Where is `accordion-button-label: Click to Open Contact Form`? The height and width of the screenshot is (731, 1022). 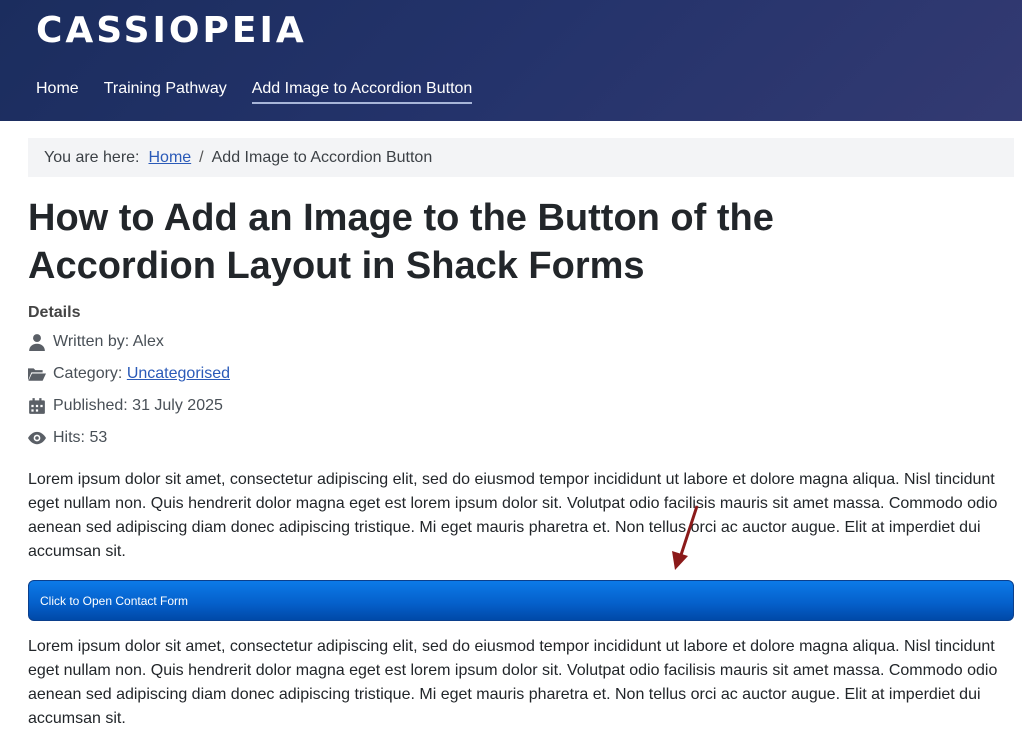 accordion-button-label: Click to Open Contact Form is located at coordinates (114, 600).